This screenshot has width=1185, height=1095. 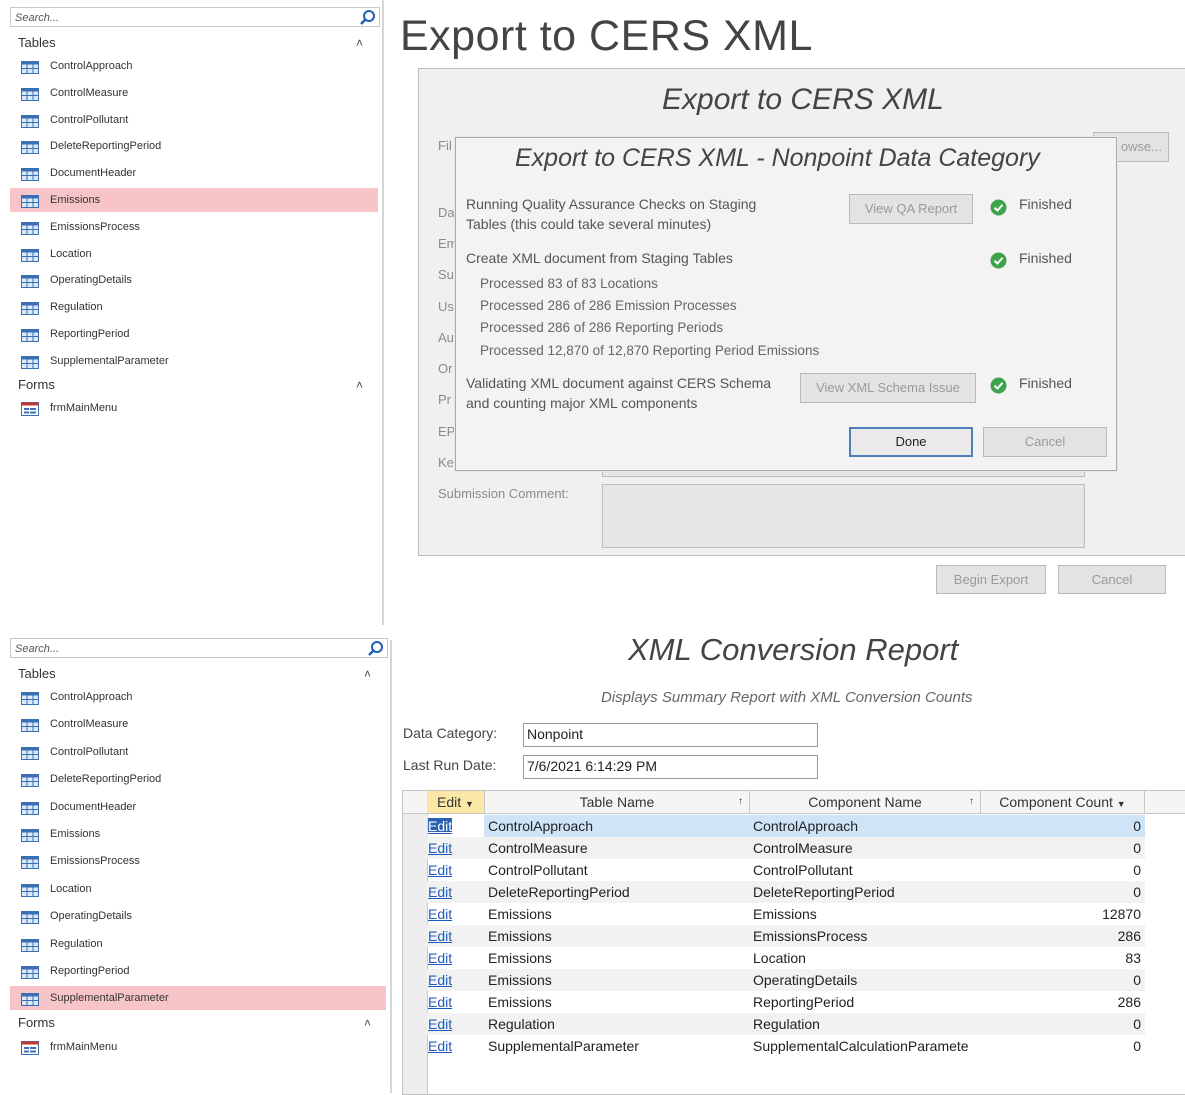 I want to click on dialog-cancel-button: Cancel, so click(x=1045, y=442).